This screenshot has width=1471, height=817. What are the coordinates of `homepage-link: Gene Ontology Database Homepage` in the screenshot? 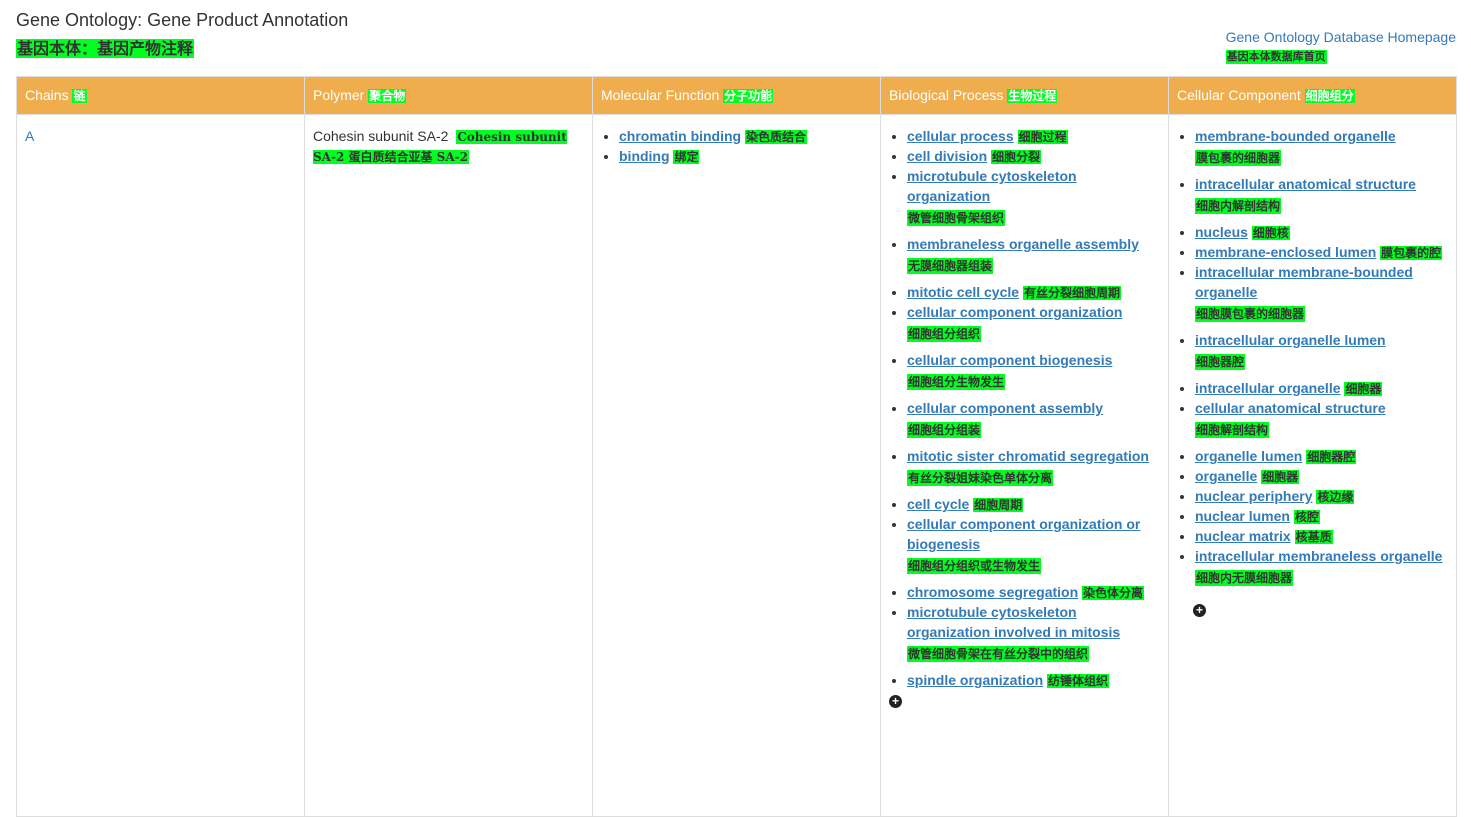 It's located at (1341, 37).